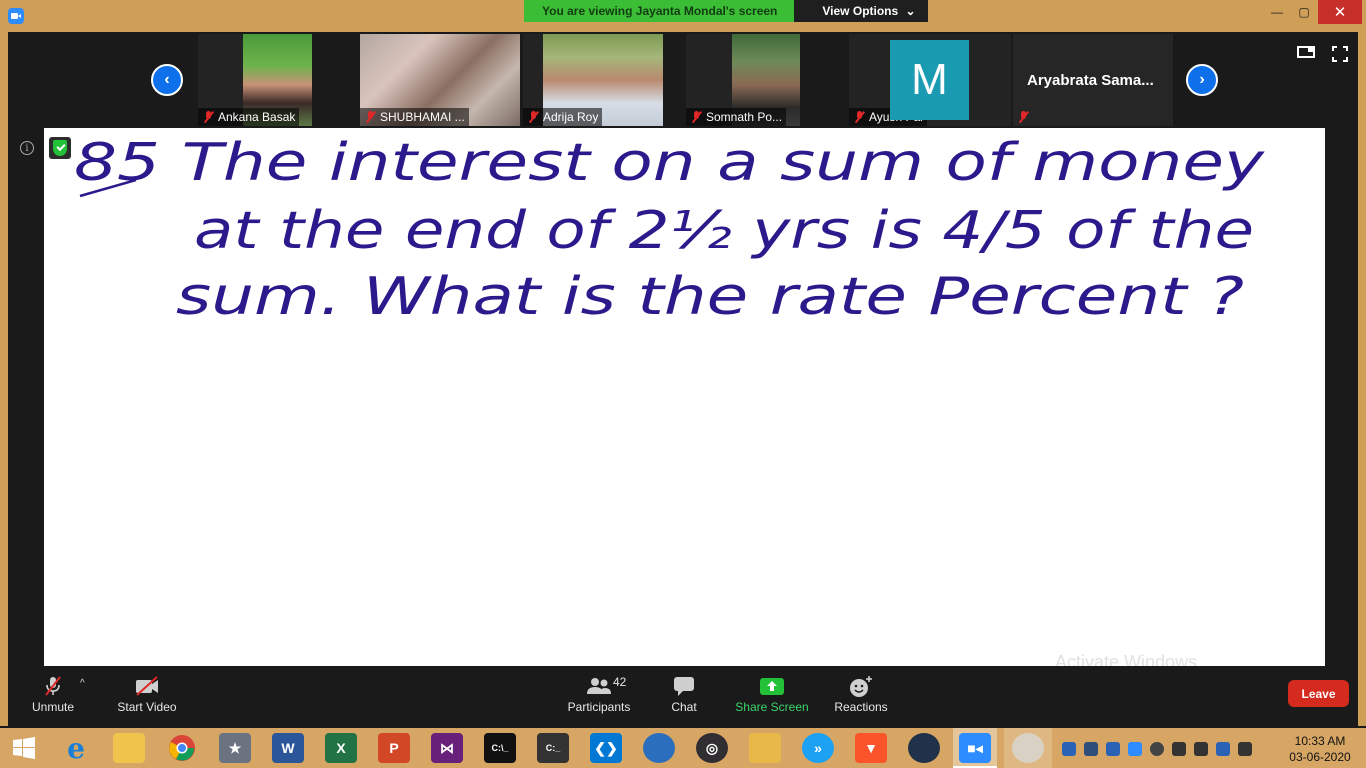 The height and width of the screenshot is (768, 1366). What do you see at coordinates (447, 748) in the screenshot?
I see `visual-studio-icon: ⋈` at bounding box center [447, 748].